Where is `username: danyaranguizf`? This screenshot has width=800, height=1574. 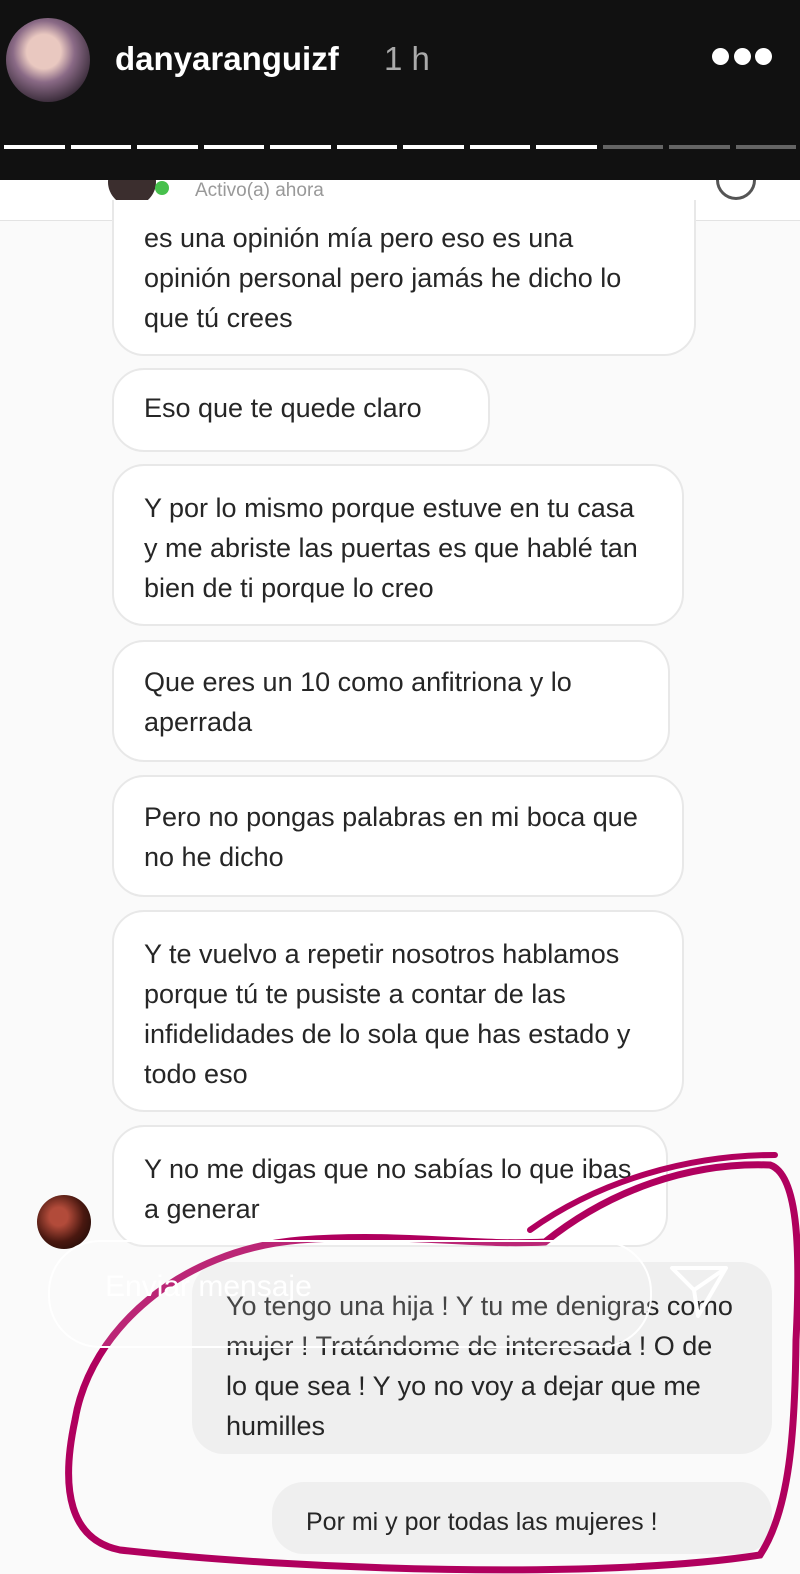 username: danyaranguizf is located at coordinates (227, 59).